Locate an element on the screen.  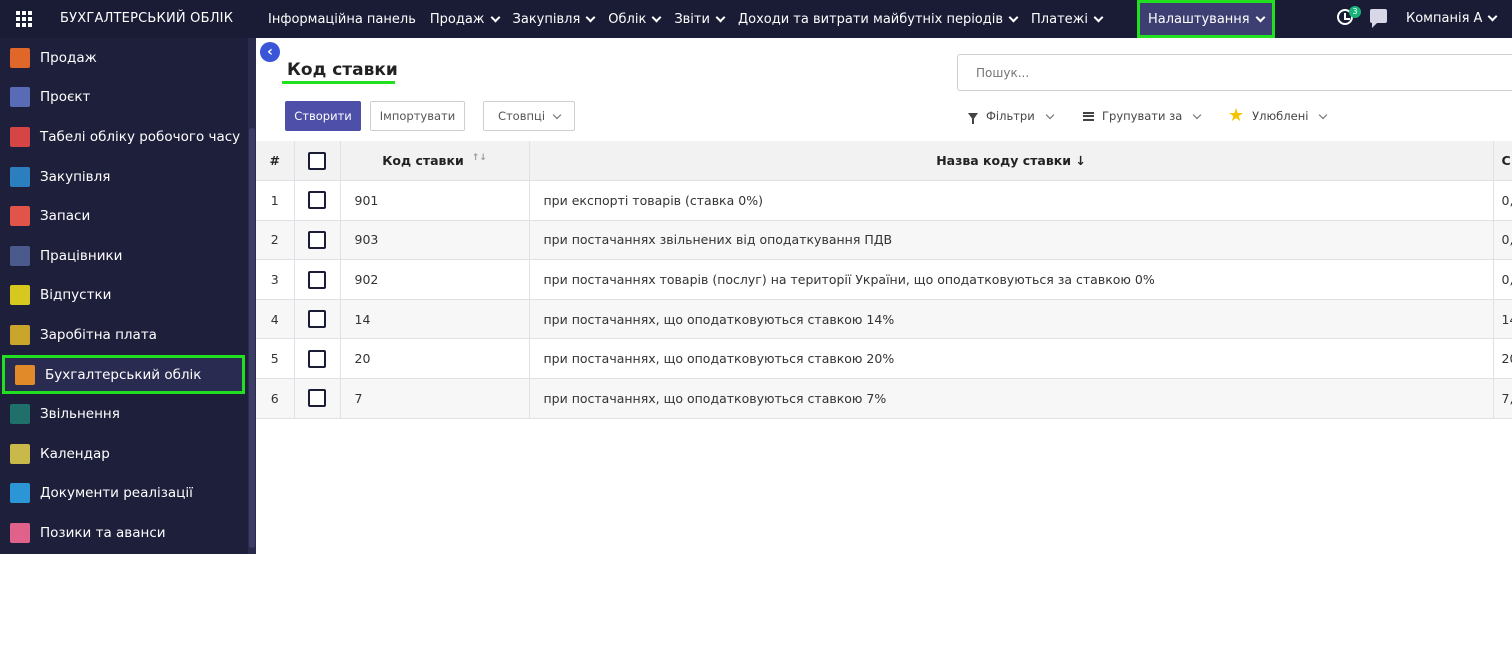
menu-item-settings: Налаштування is located at coordinates (1206, 19).